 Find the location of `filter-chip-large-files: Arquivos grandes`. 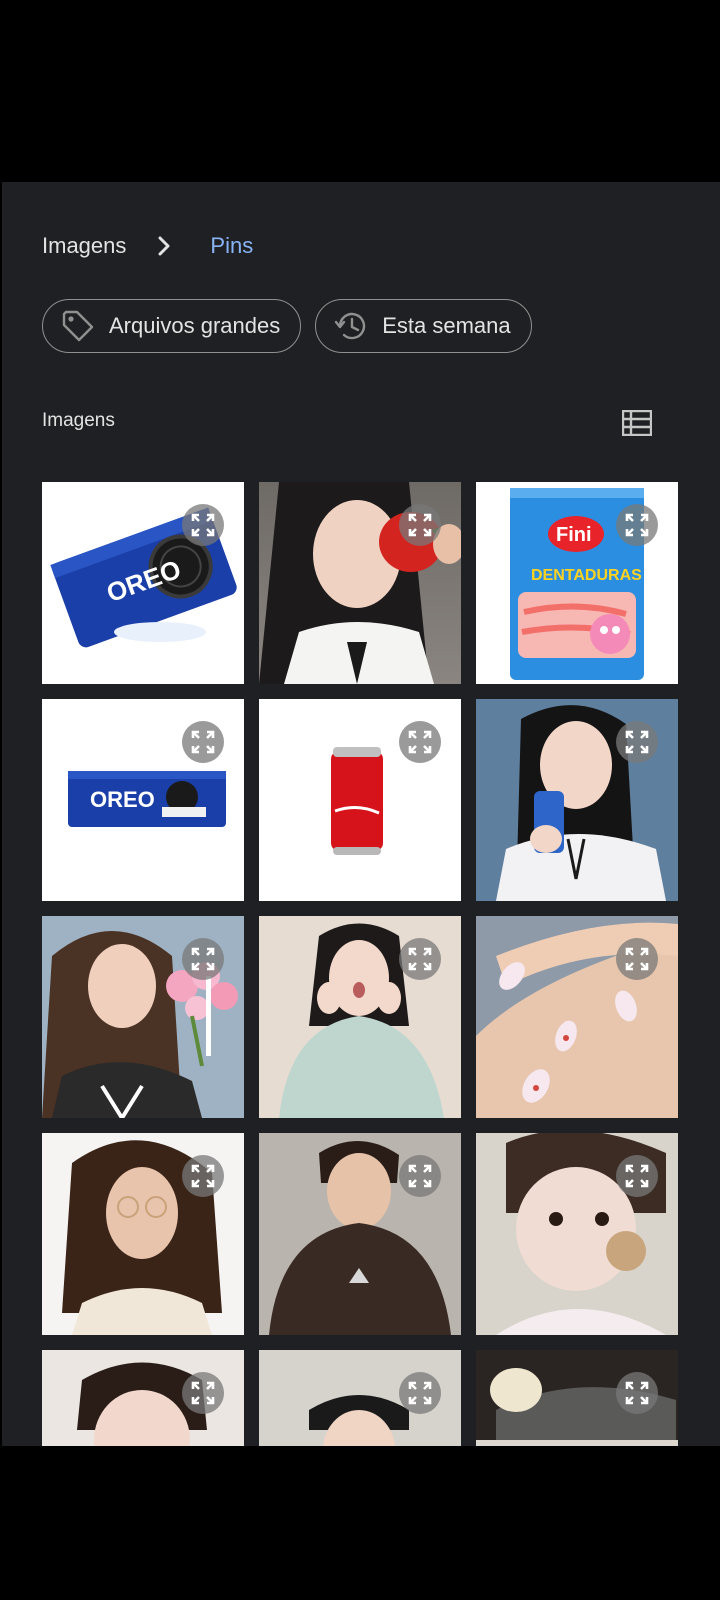

filter-chip-large-files: Arquivos grandes is located at coordinates (172, 326).